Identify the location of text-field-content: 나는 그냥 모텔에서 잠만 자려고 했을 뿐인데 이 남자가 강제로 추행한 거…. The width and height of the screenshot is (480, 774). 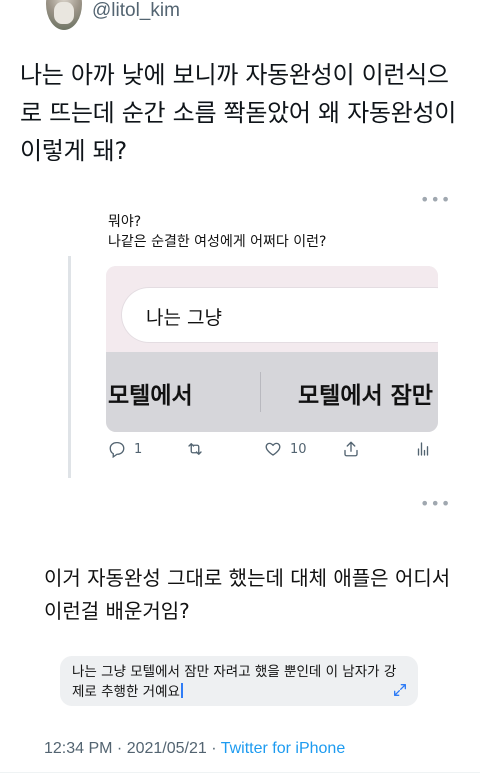
(237, 682).